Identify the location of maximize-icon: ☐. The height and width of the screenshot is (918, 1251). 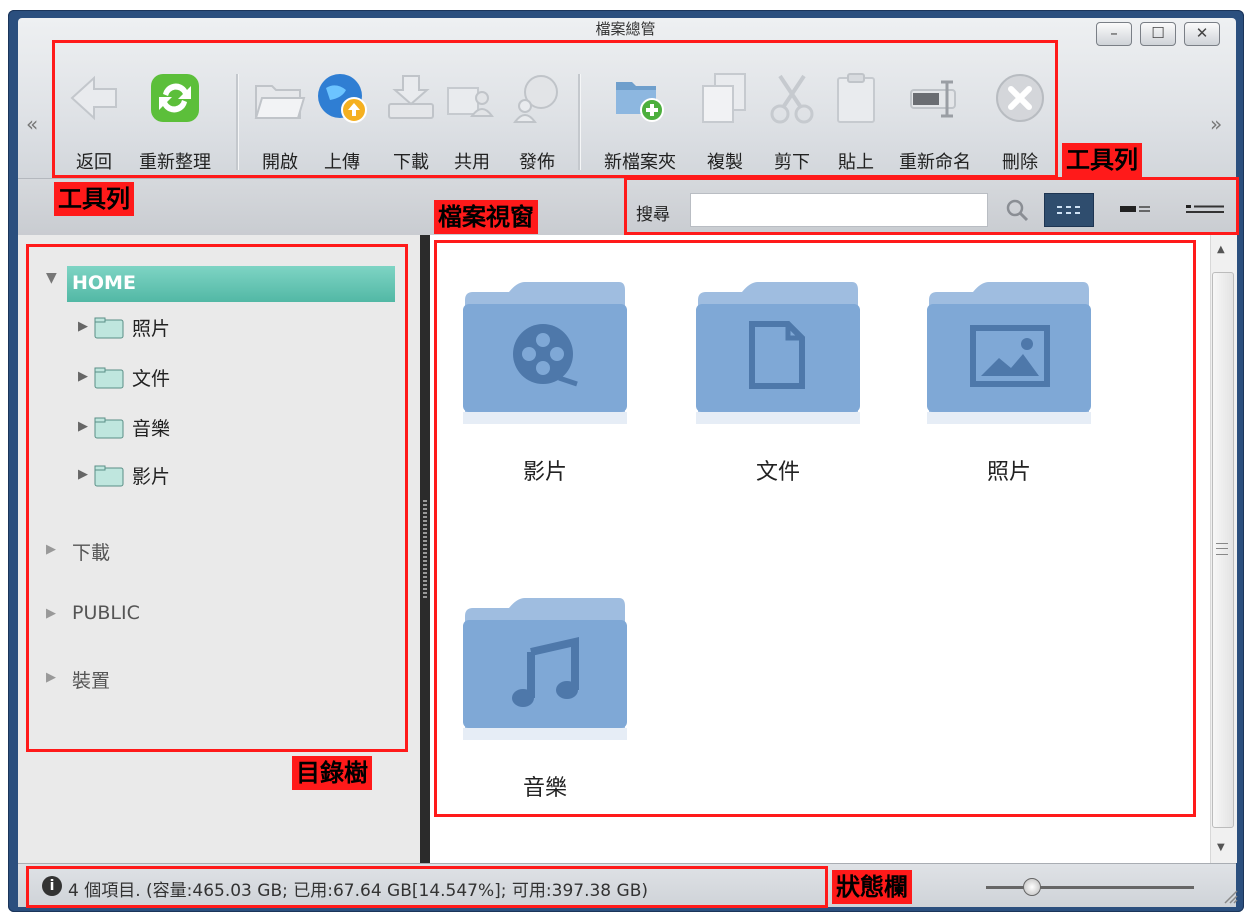
(1158, 33).